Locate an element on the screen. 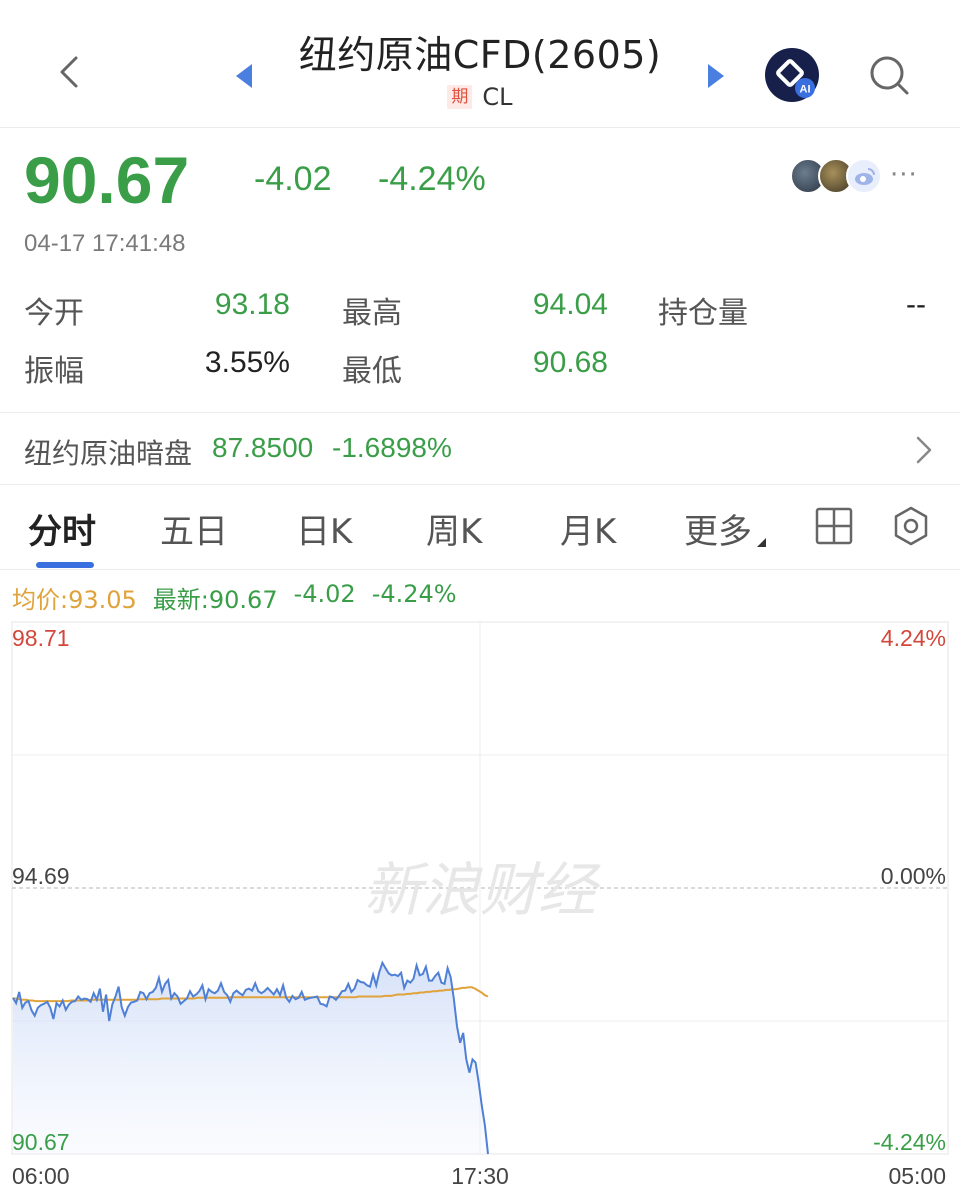 Image resolution: width=960 pixels, height=1190 pixels. grid-icon is located at coordinates (834, 526).